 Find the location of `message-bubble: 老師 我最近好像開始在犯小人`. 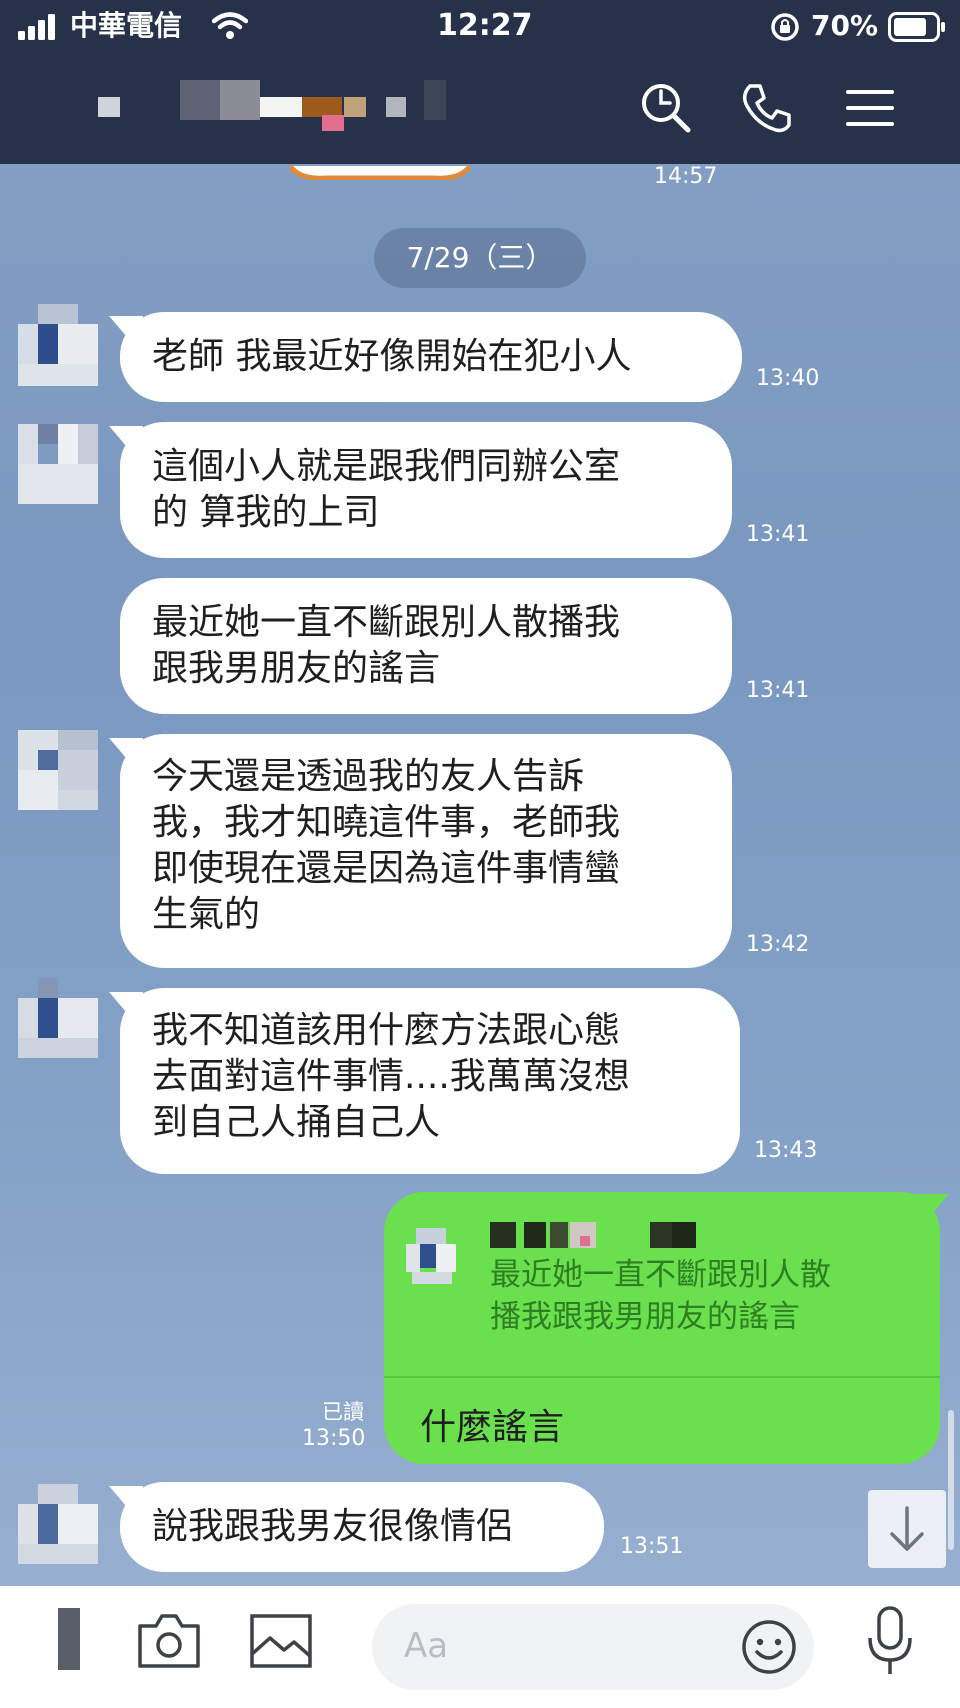

message-bubble: 老師 我最近好像開始在犯小人 is located at coordinates (420, 357).